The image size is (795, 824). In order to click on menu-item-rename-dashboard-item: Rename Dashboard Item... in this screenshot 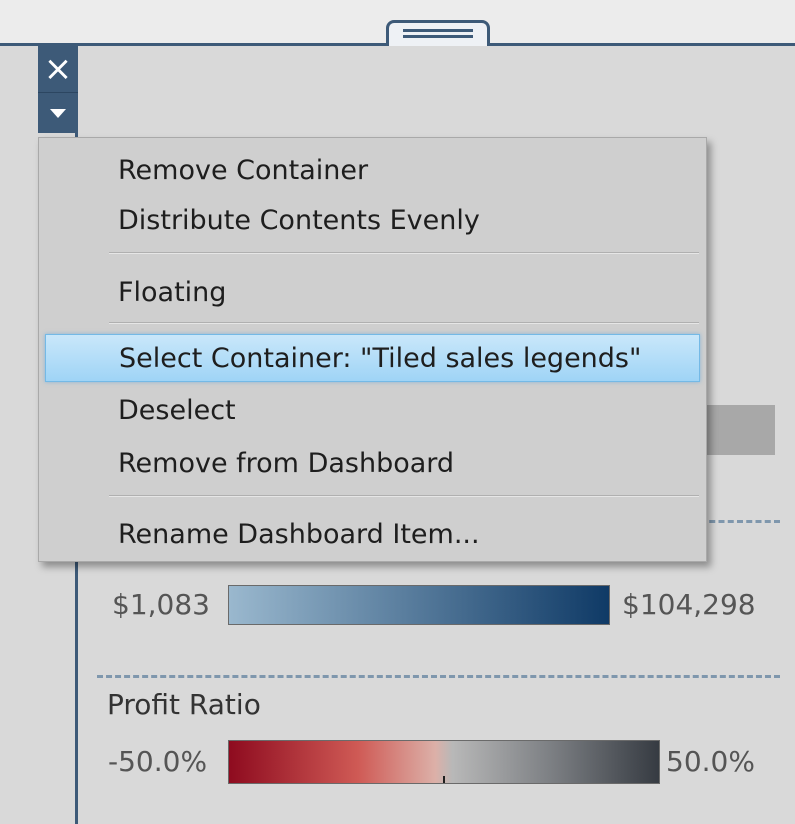, I will do `click(372, 534)`.